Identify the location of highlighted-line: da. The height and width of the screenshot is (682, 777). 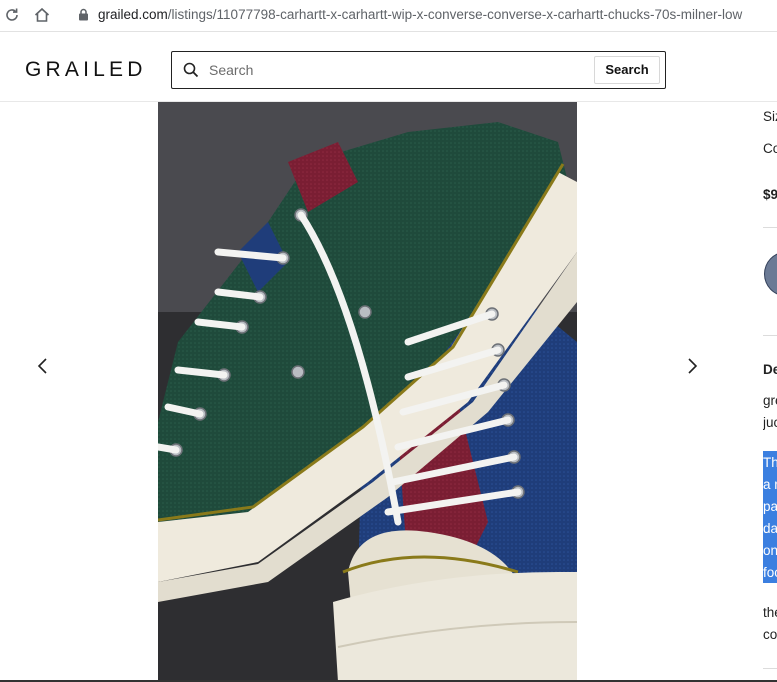
(770, 528).